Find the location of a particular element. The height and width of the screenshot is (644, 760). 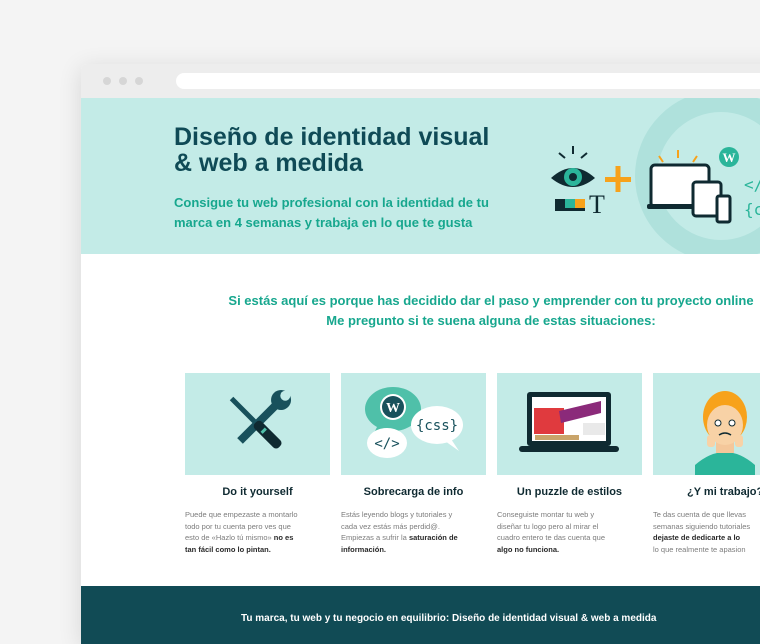

title-line-1: Diseño de identidad visual is located at coordinates (332, 137).